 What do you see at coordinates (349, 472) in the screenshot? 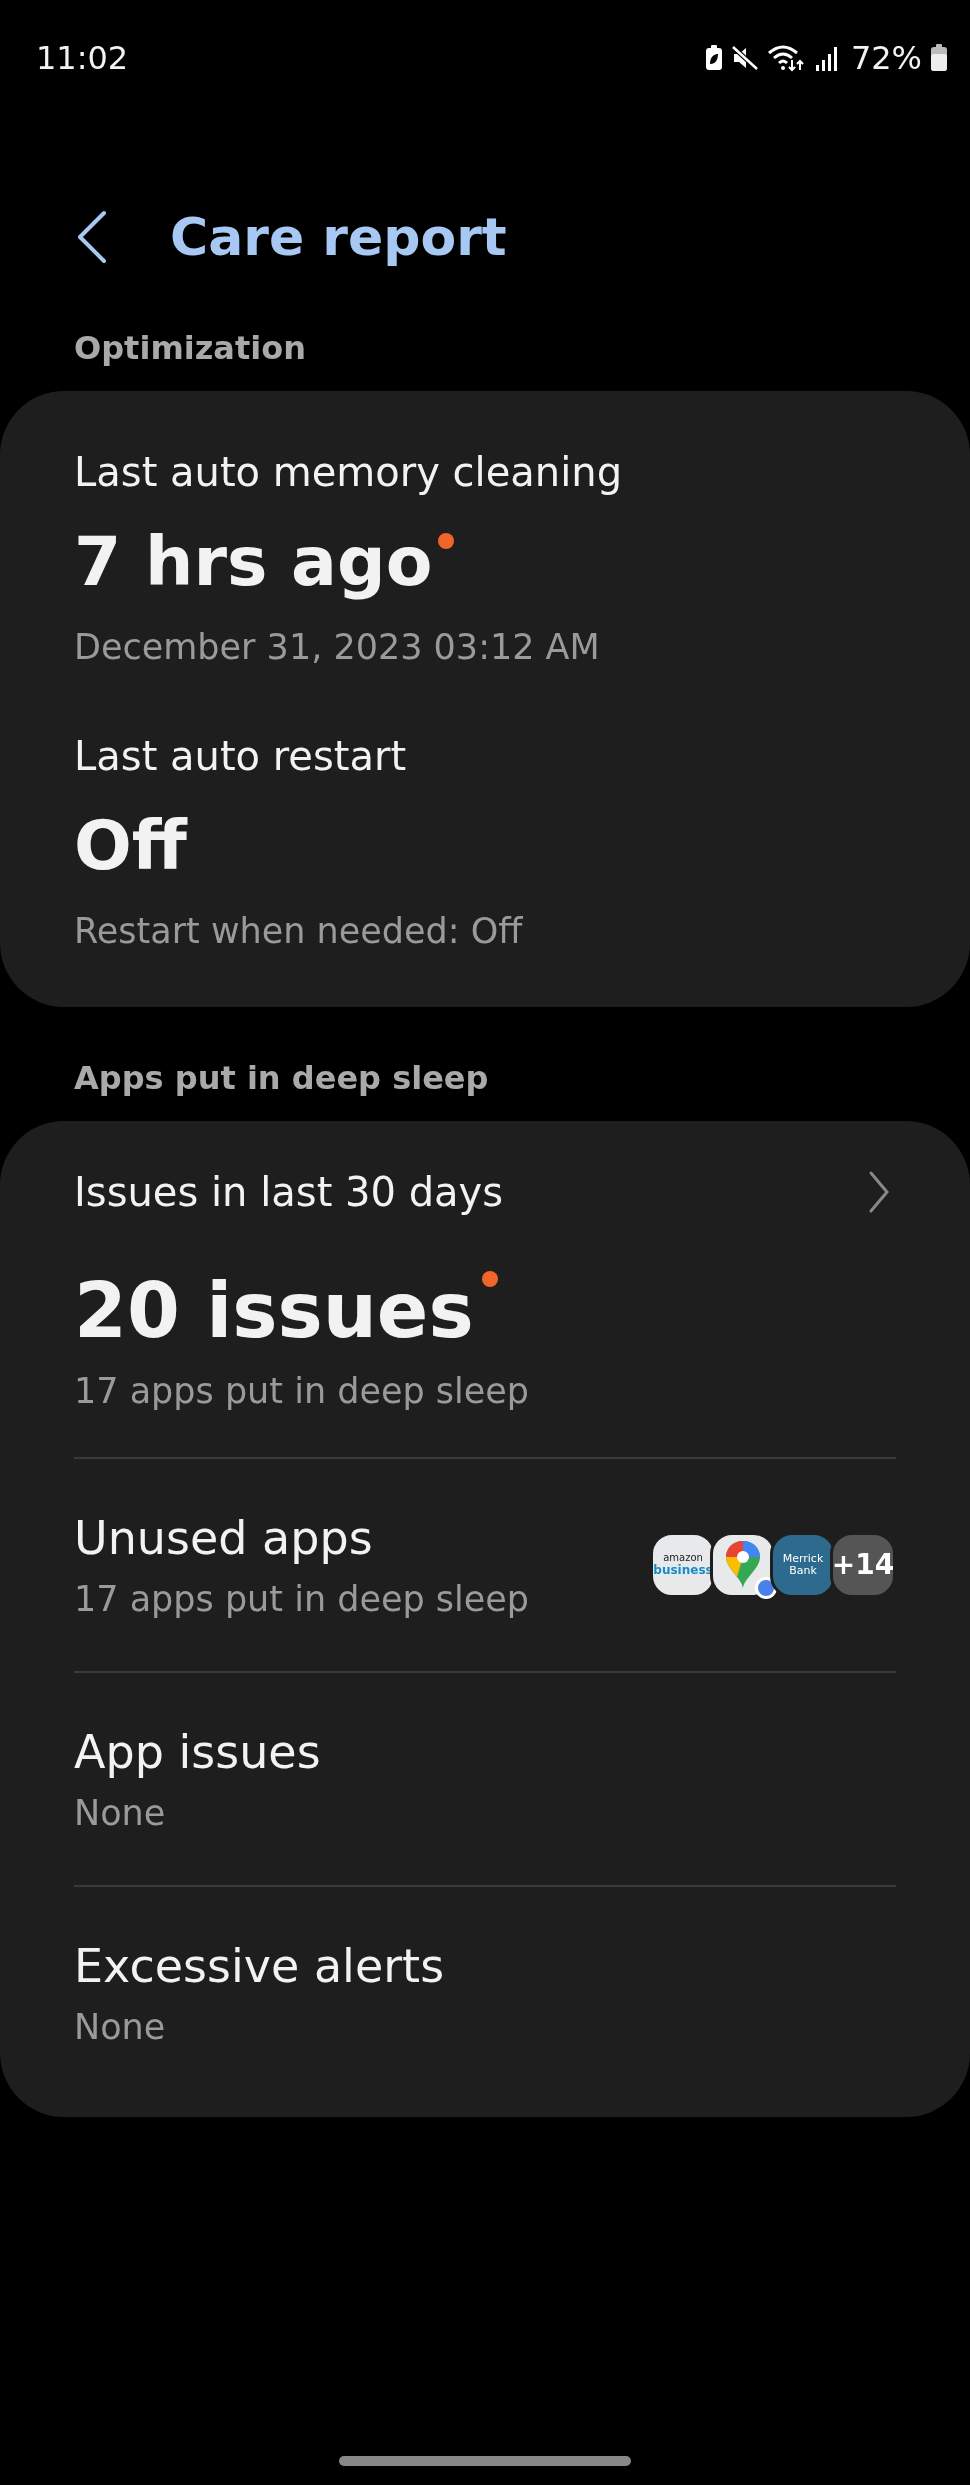
I see `item-label: Last auto memory cleaning` at bounding box center [349, 472].